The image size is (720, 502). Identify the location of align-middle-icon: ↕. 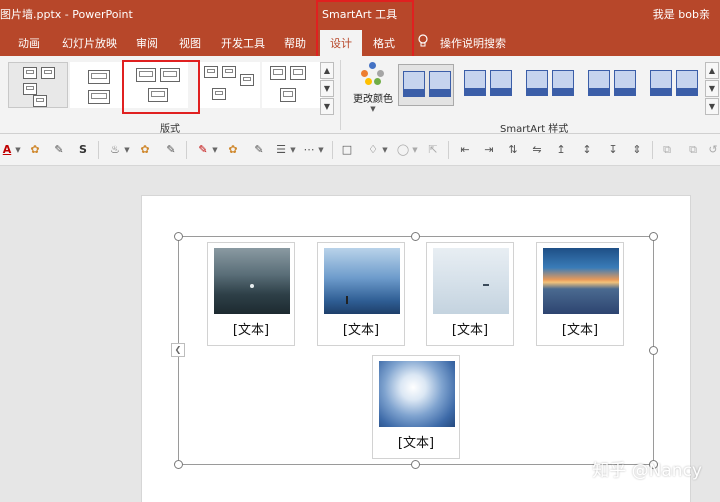
(587, 150).